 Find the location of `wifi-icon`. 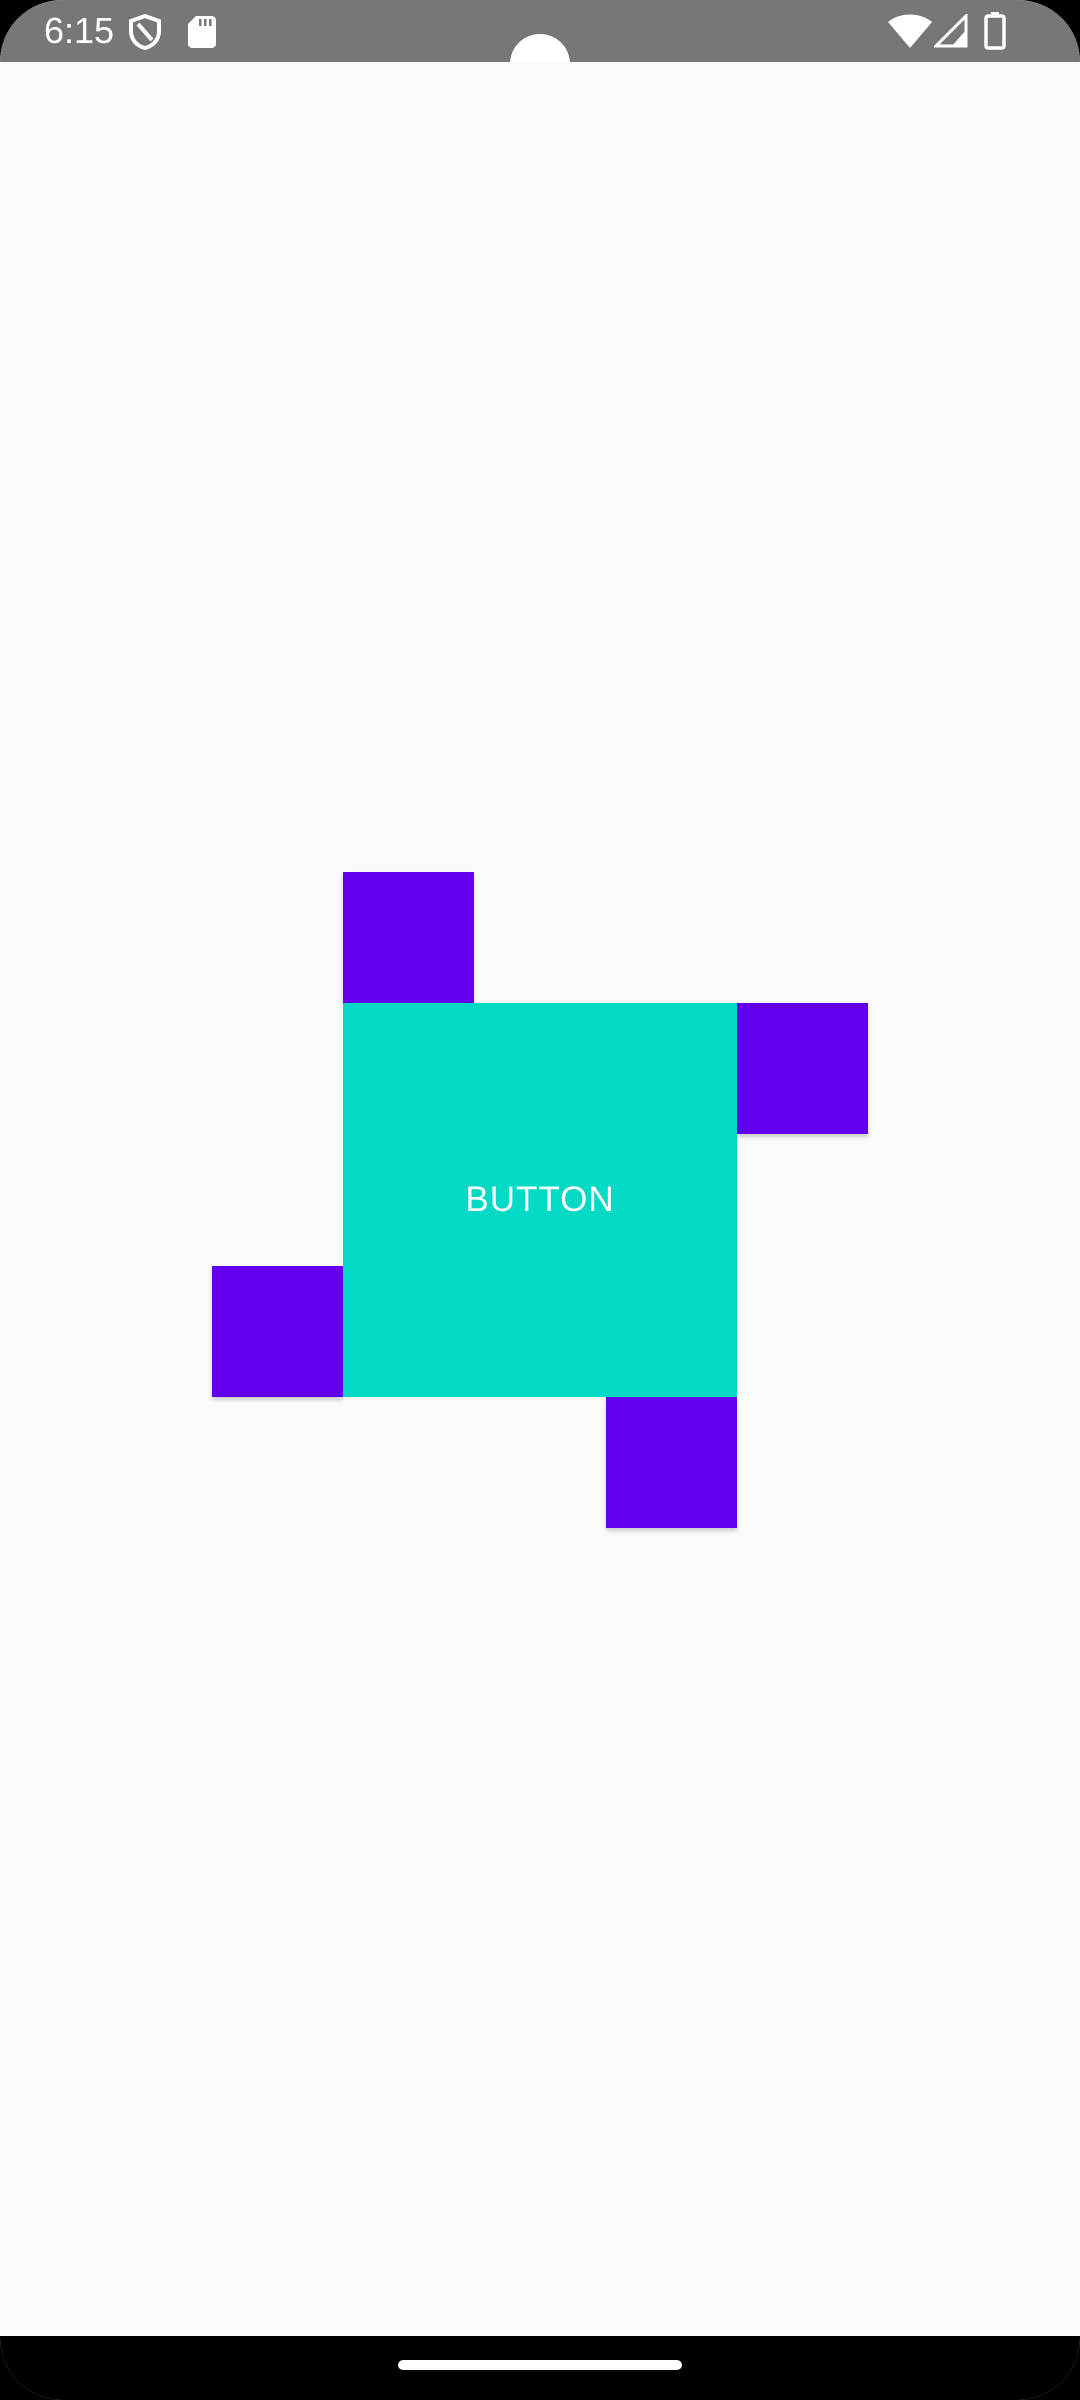

wifi-icon is located at coordinates (910, 31).